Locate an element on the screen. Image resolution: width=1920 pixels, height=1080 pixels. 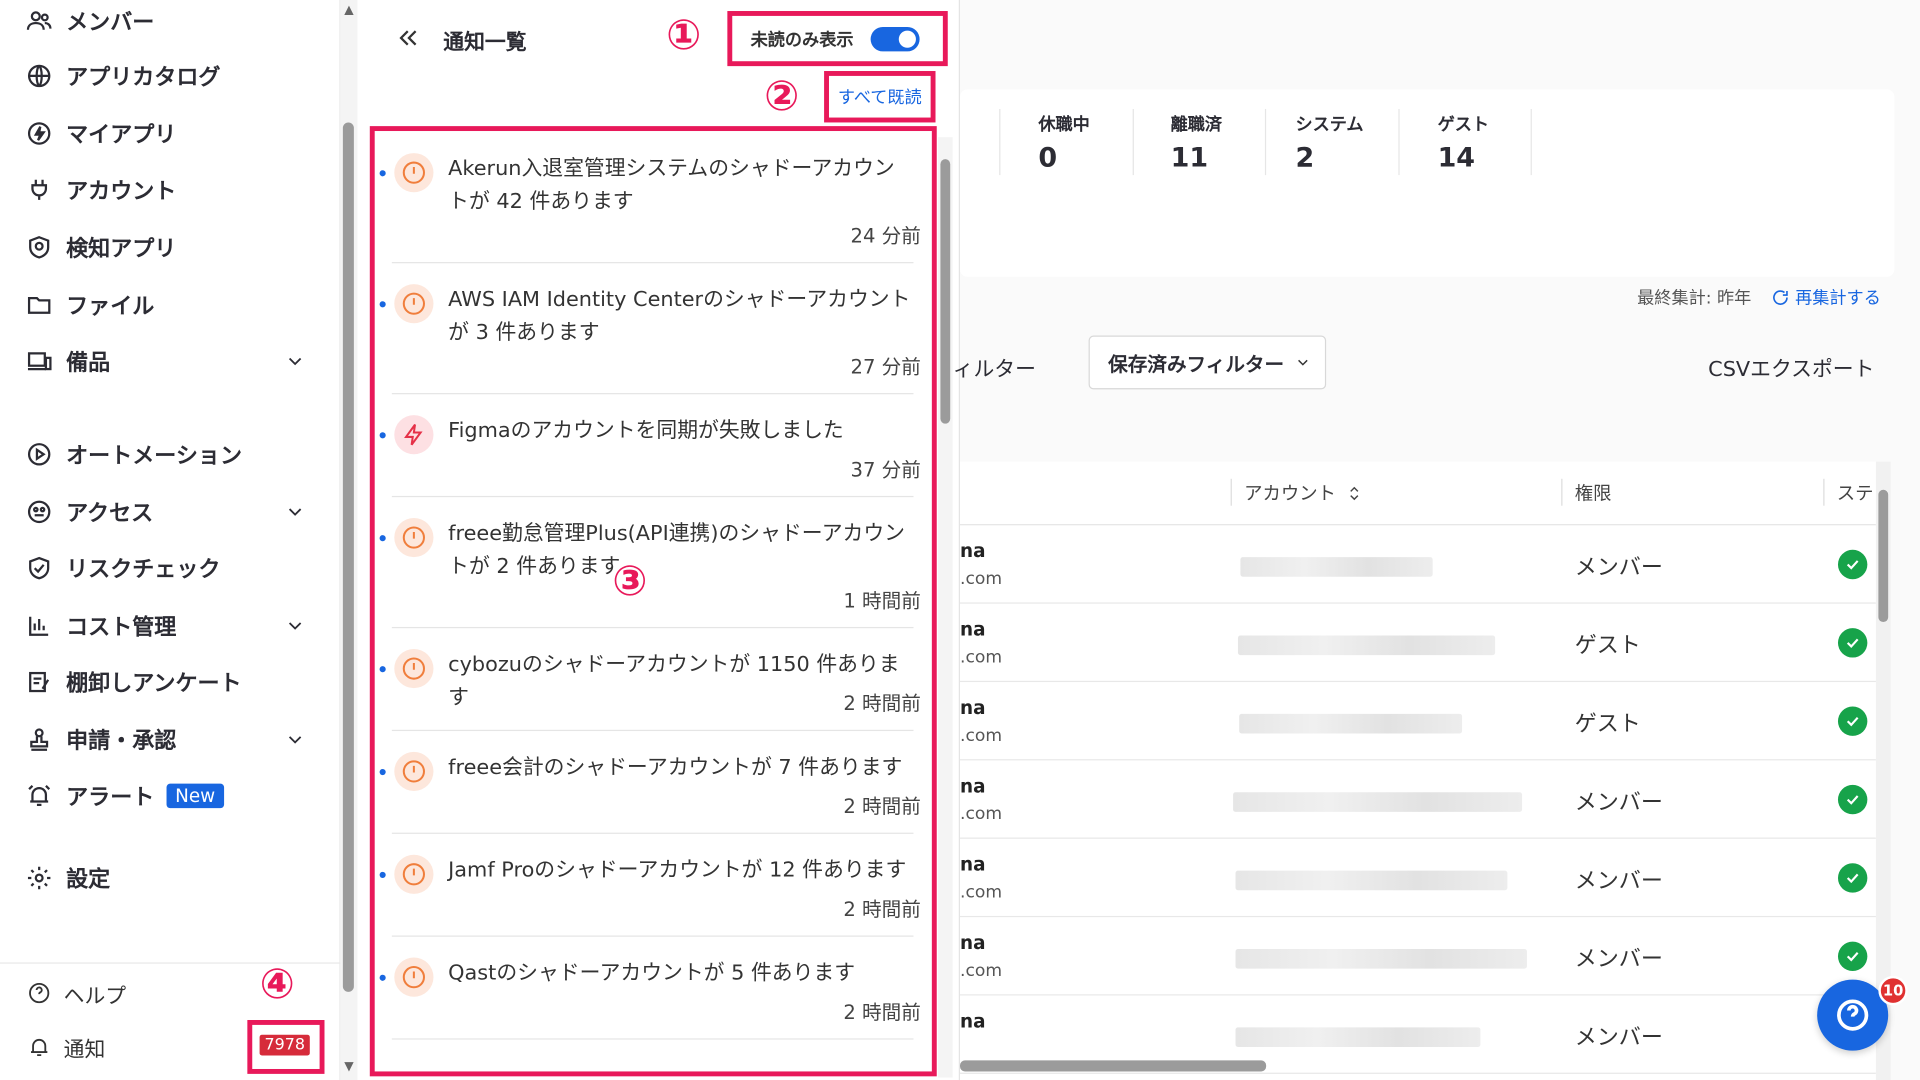
callout-3: ③ is located at coordinates (630, 582).